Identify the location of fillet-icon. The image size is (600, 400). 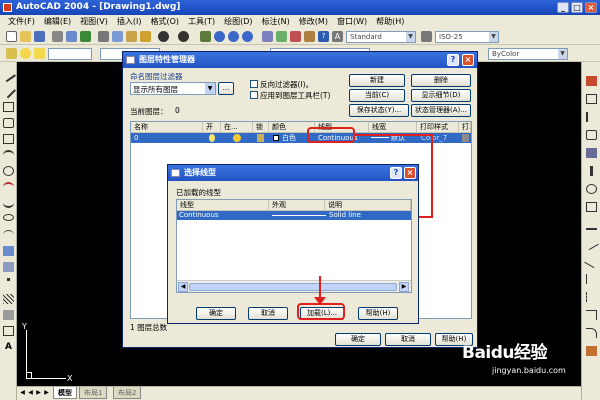
(591, 333).